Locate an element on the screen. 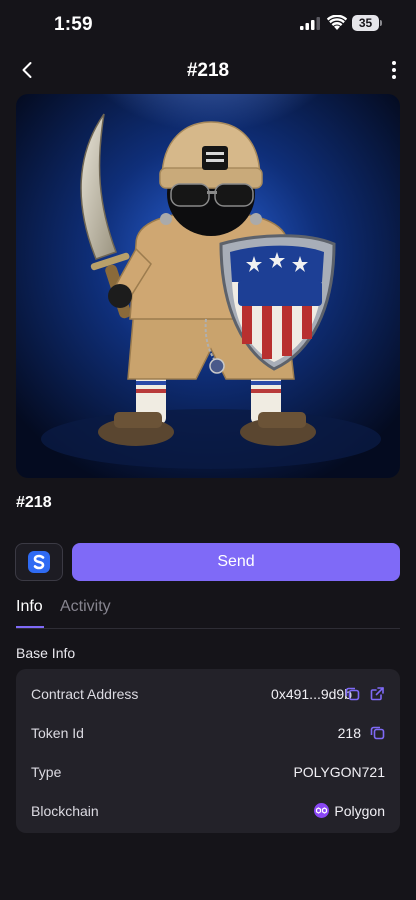 This screenshot has width=416, height=900. token-id-value: 218 is located at coordinates (349, 733).